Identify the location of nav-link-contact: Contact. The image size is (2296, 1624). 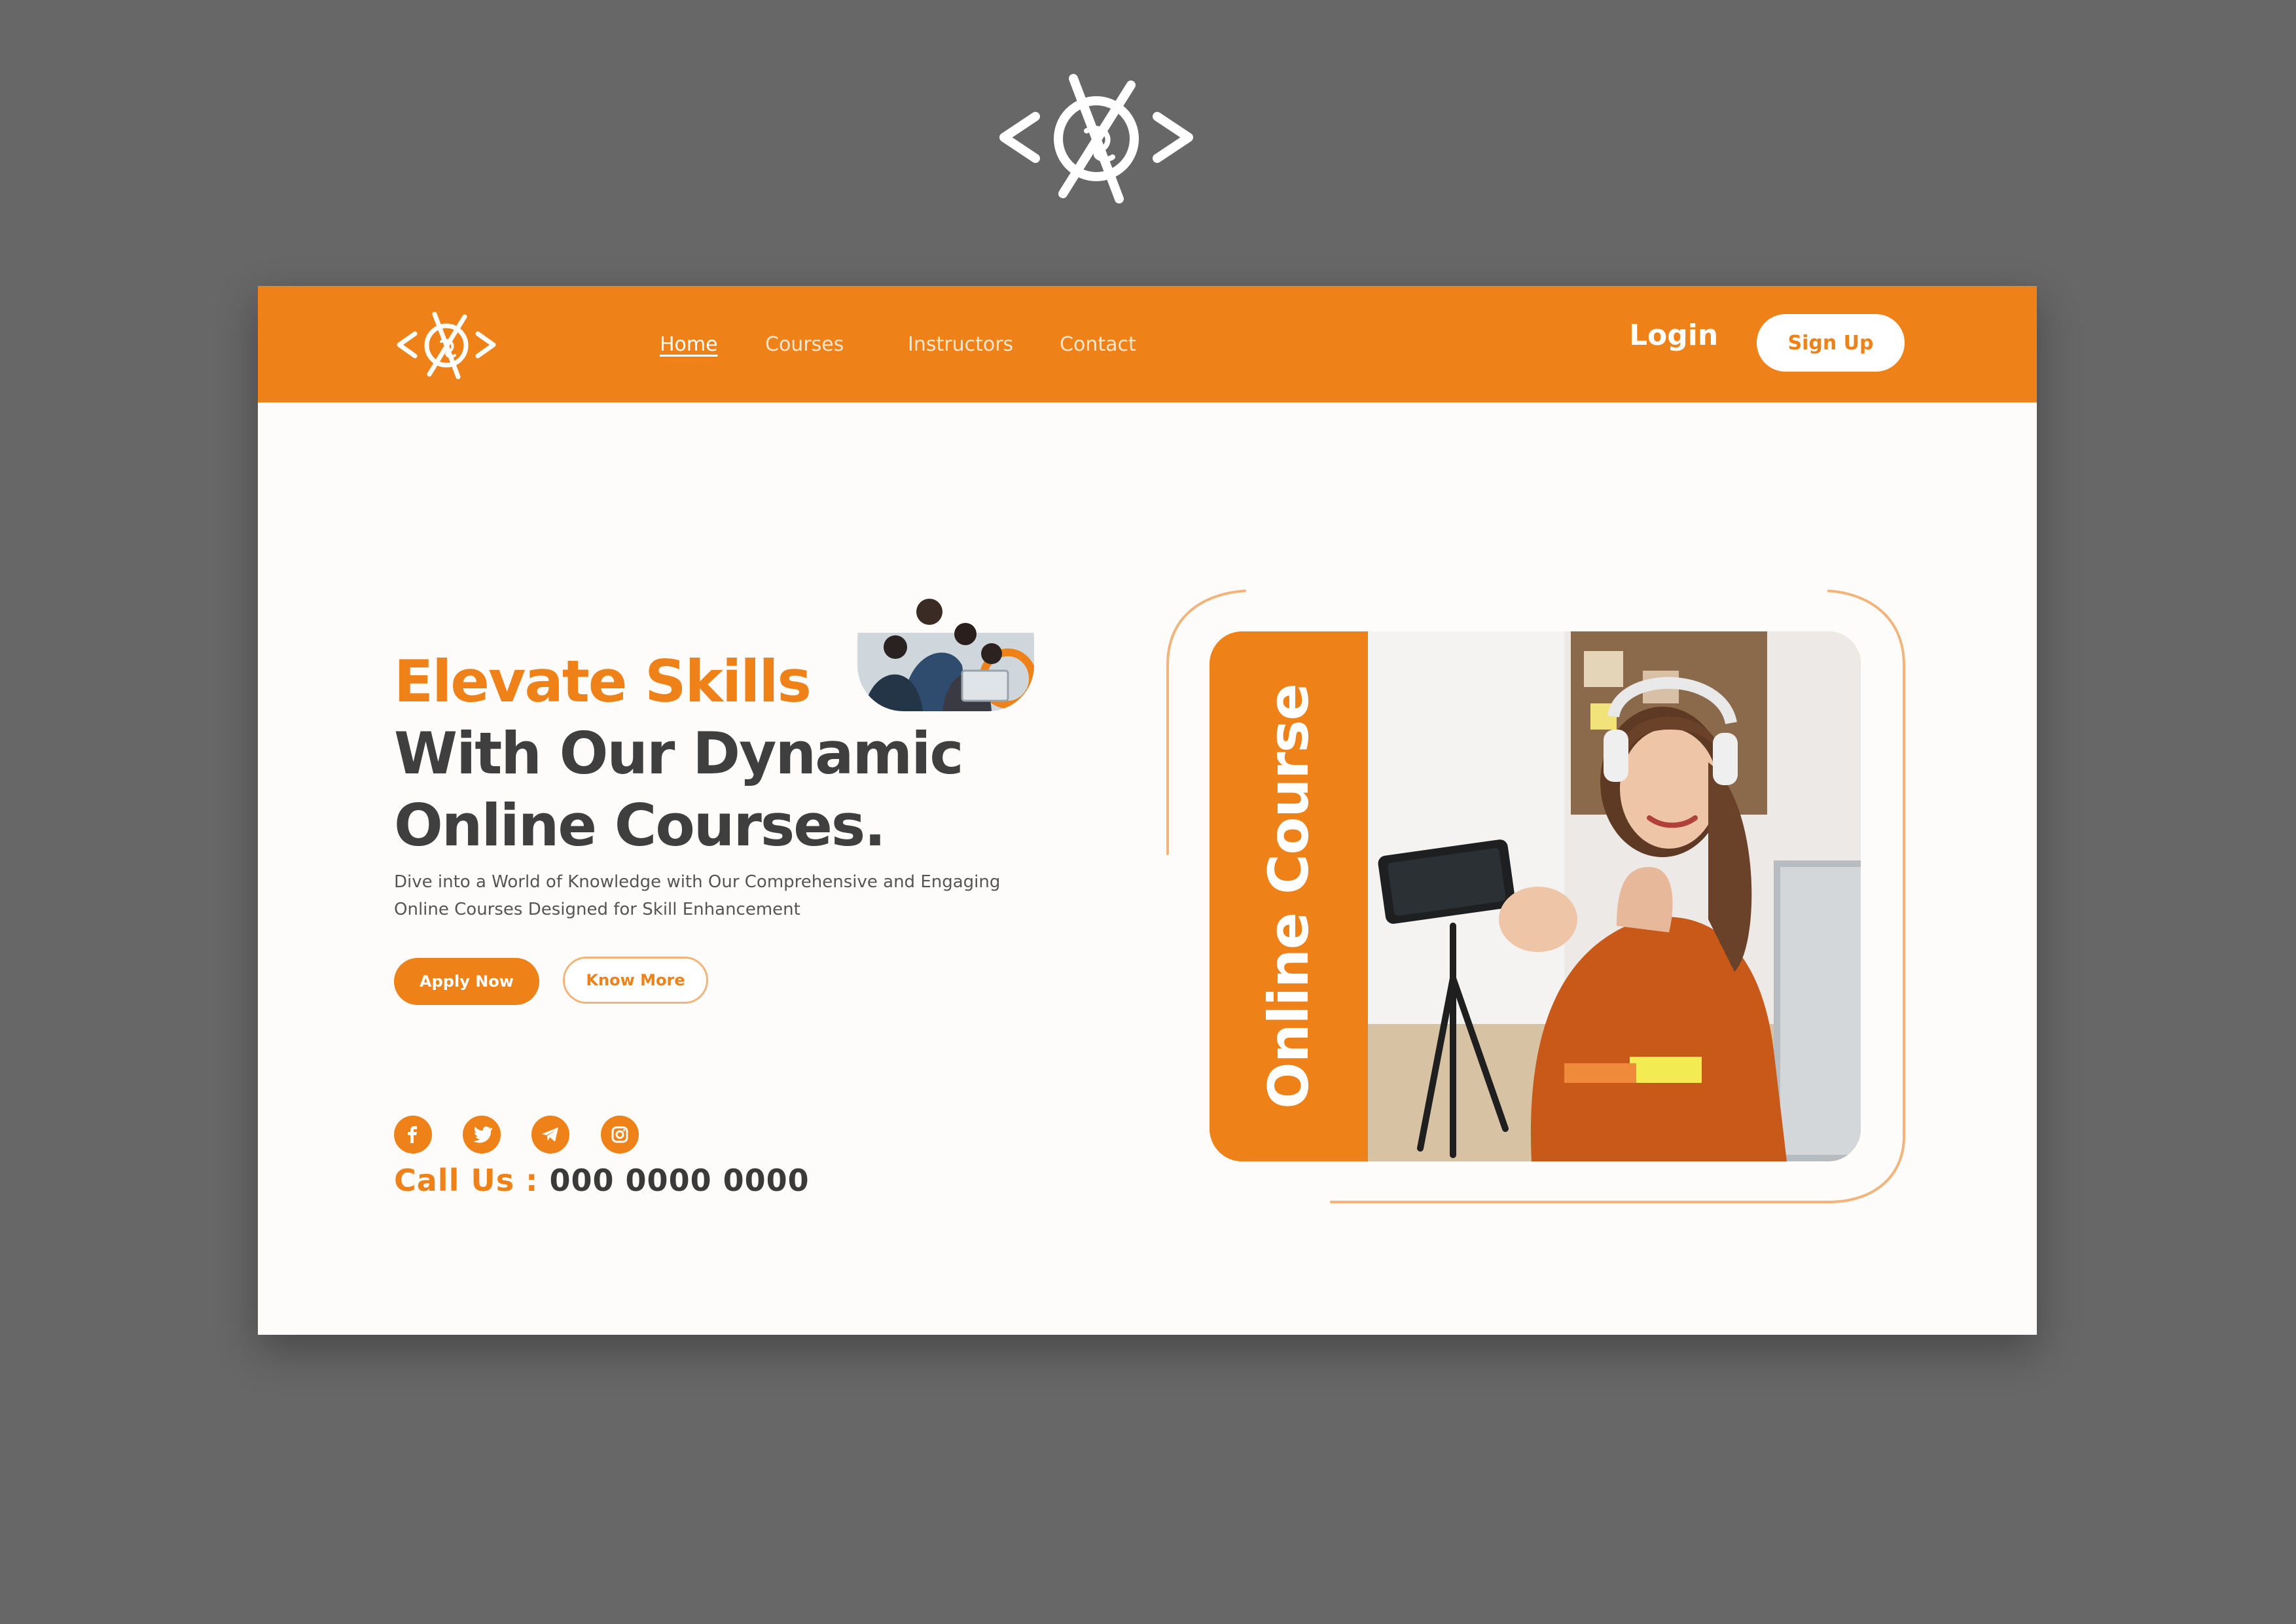
(1098, 344).